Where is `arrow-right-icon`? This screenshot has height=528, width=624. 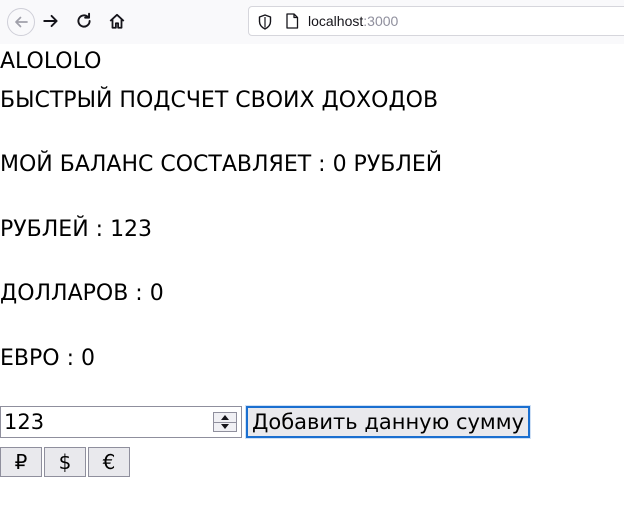 arrow-right-icon is located at coordinates (50, 21).